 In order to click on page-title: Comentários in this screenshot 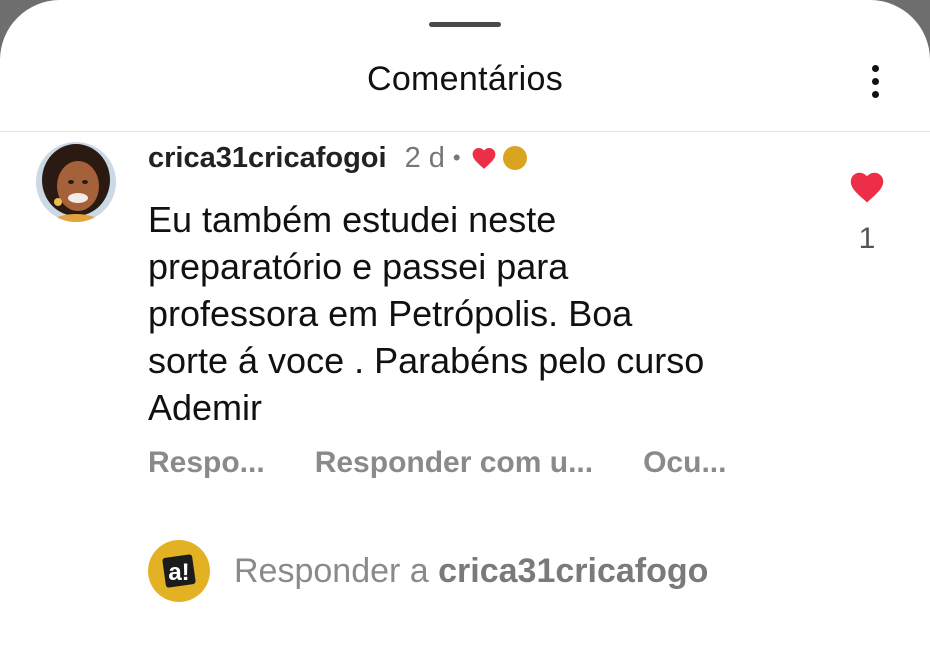, I will do `click(465, 79)`.